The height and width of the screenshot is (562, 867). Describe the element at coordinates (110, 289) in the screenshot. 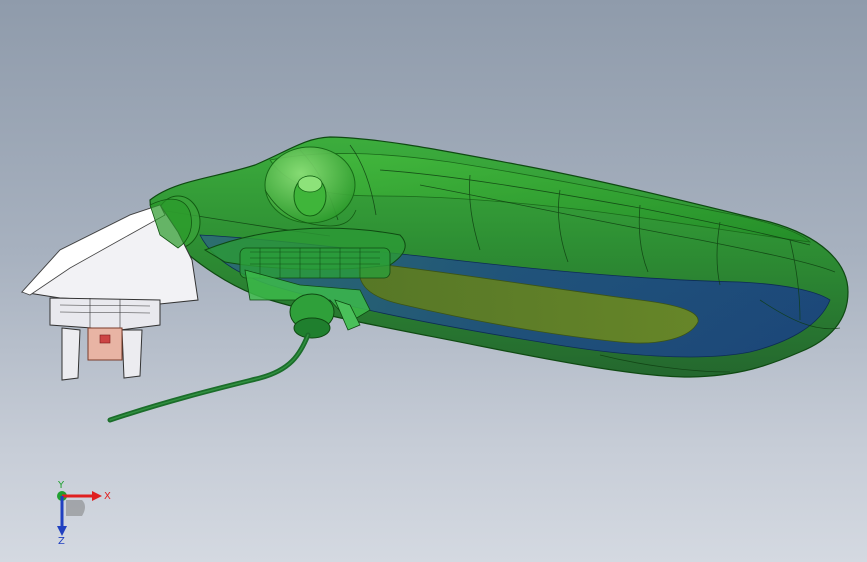

I see `connector-housing` at that location.